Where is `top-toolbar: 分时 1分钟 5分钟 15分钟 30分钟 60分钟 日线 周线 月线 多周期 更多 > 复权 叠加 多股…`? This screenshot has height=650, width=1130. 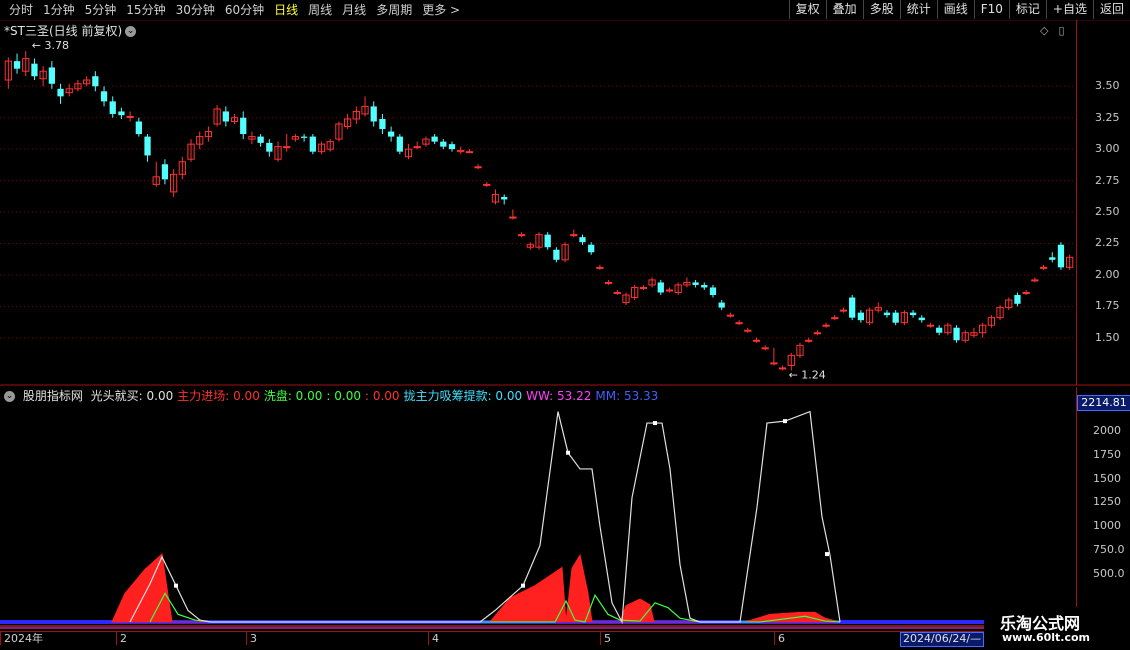
top-toolbar: 分时 1分钟 5分钟 15分钟 30分钟 60分钟 日线 周线 月线 多周期 更多 > 复权 叠加 多股… is located at coordinates (565, 10).